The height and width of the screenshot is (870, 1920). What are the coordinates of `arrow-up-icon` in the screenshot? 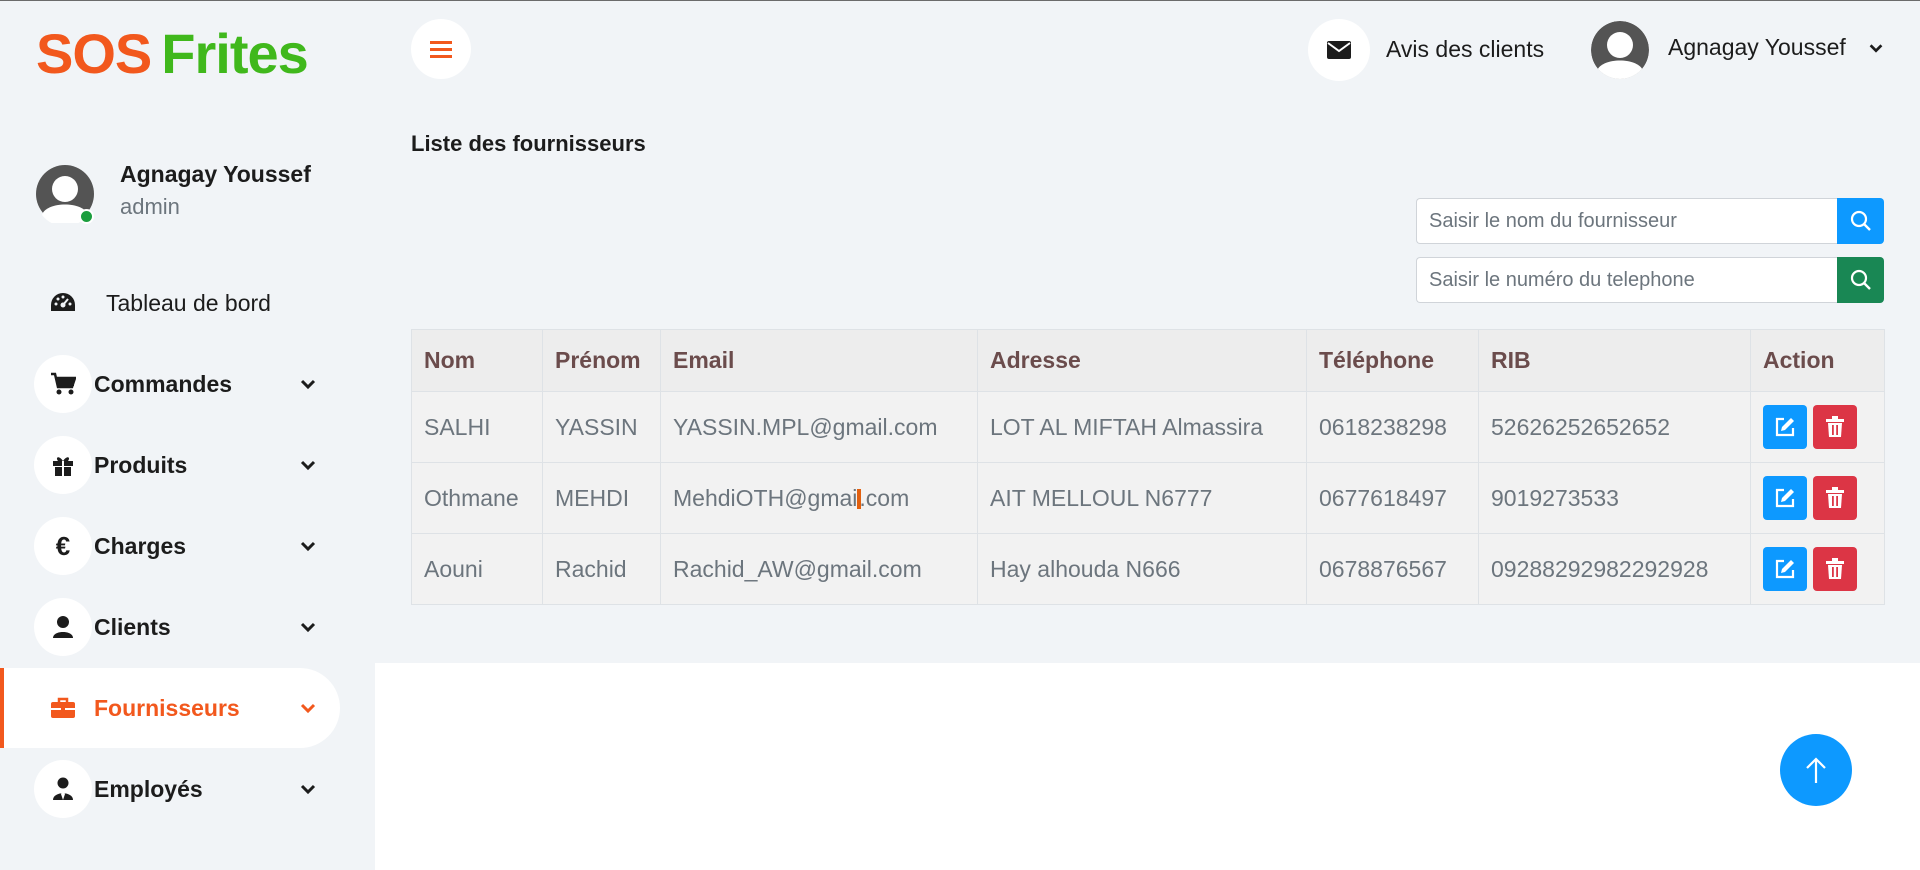 It's located at (1816, 770).